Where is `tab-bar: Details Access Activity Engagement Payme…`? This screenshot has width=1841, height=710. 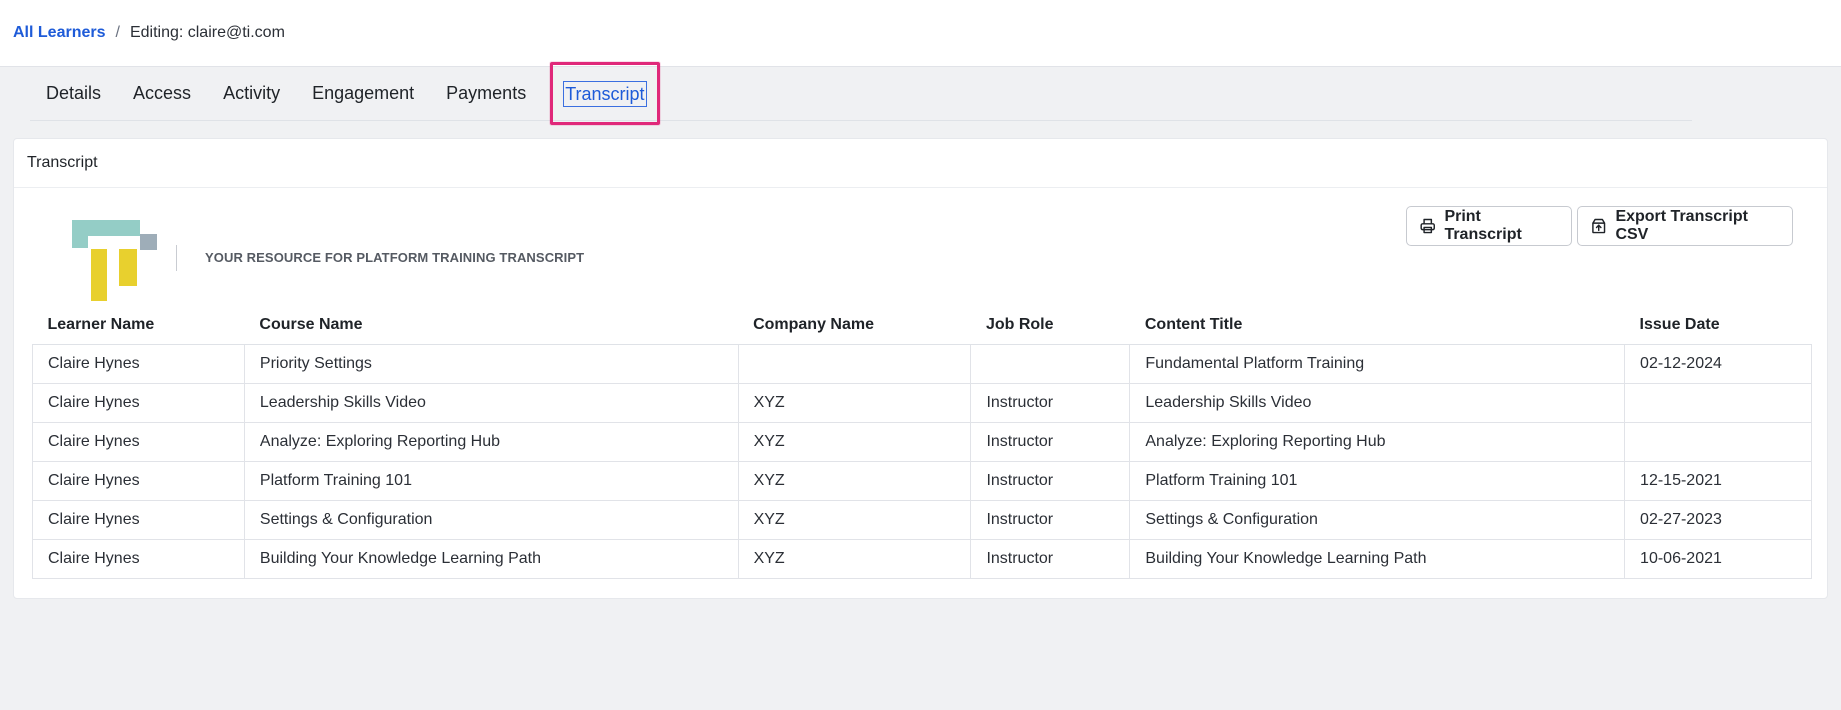 tab-bar: Details Access Activity Engagement Payme… is located at coordinates (861, 93).